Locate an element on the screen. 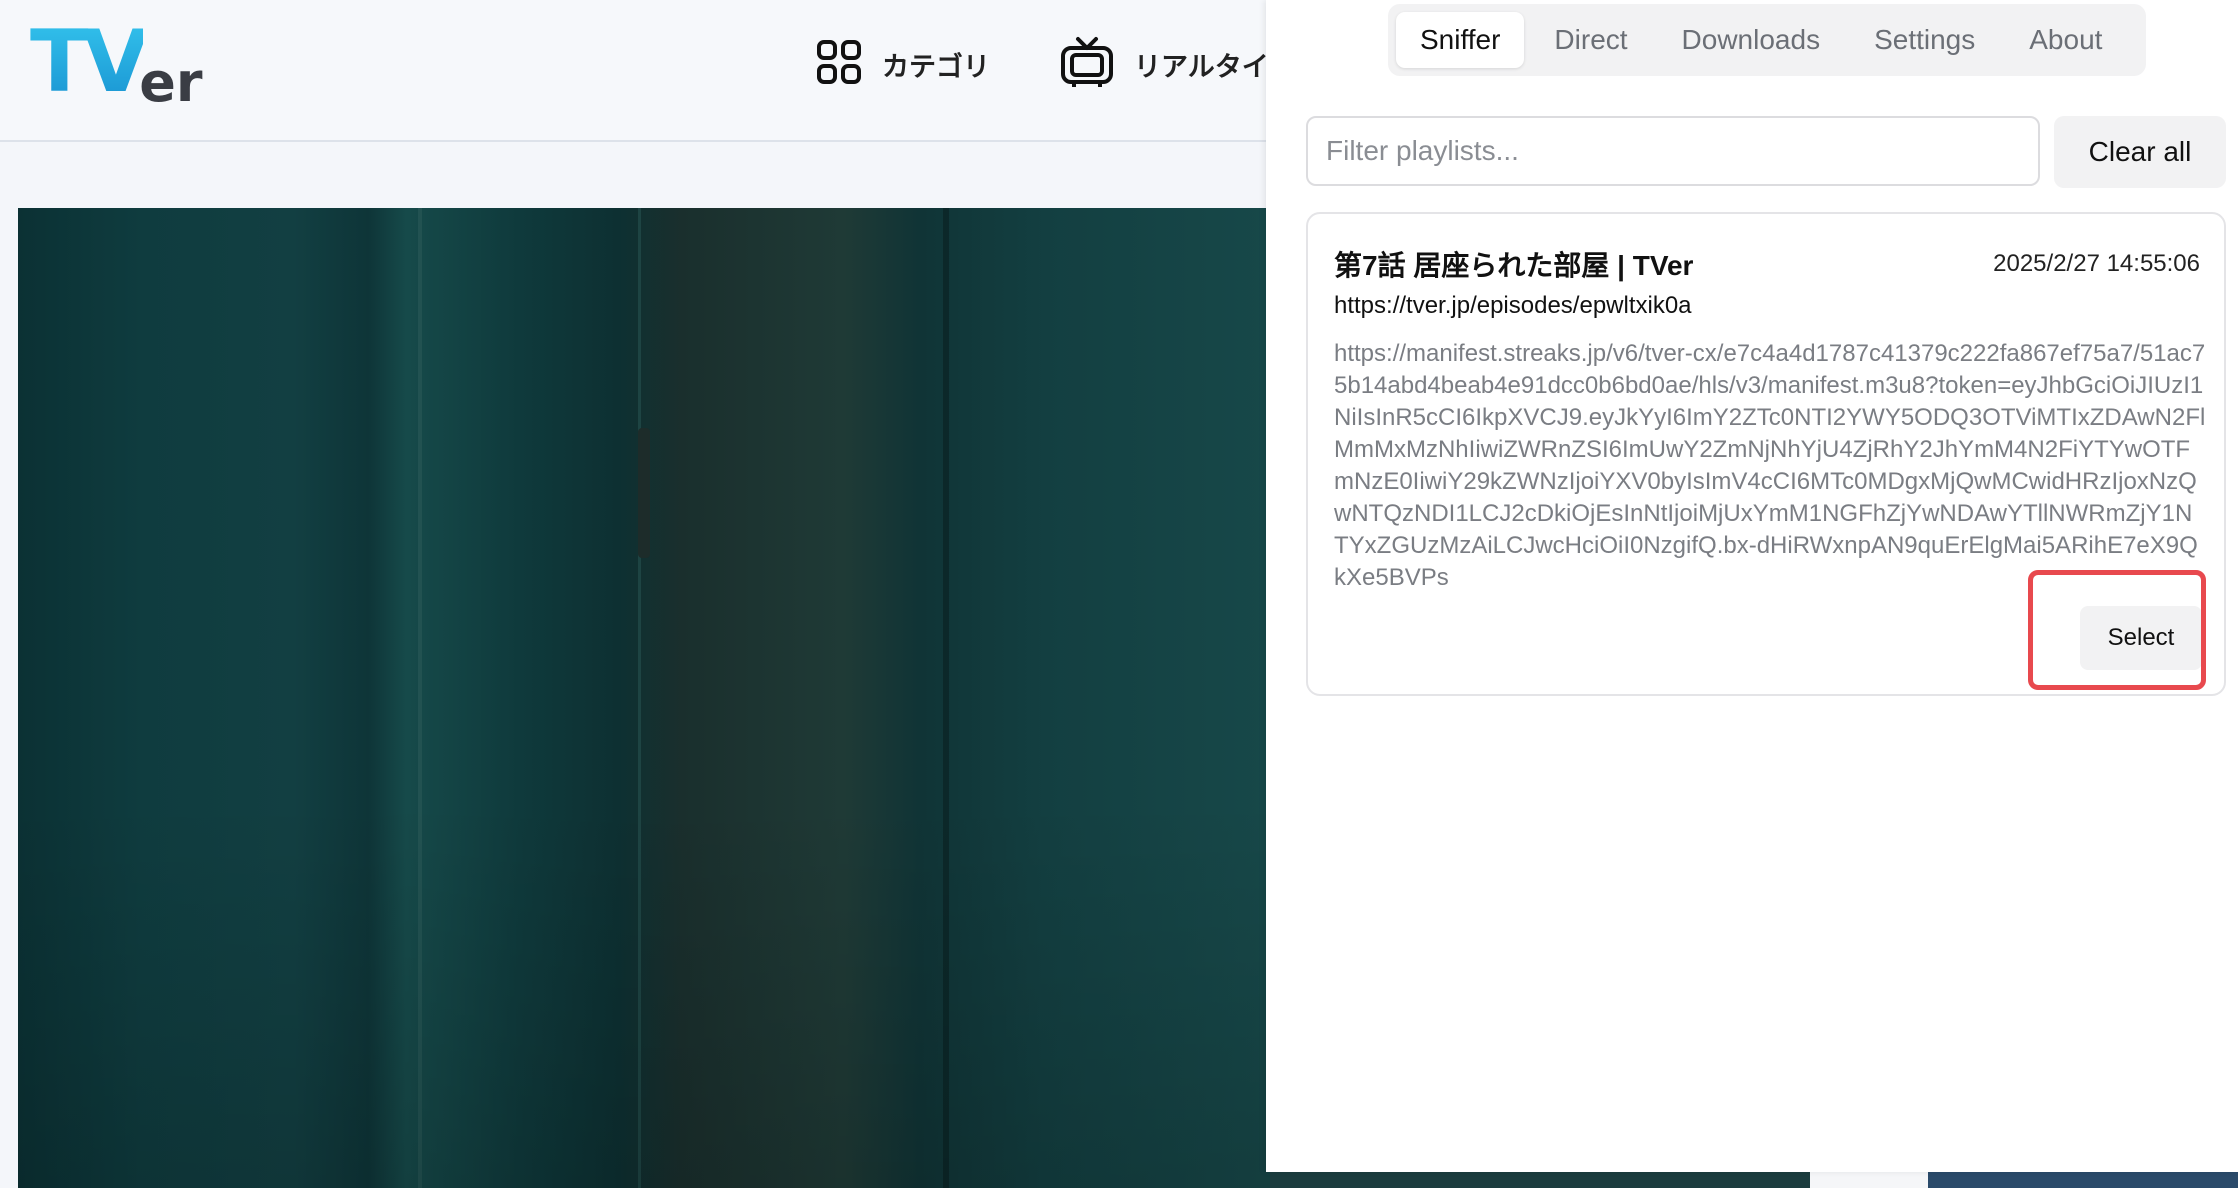 This screenshot has width=2238, height=1188. logo-sub: er is located at coordinates (171, 82).